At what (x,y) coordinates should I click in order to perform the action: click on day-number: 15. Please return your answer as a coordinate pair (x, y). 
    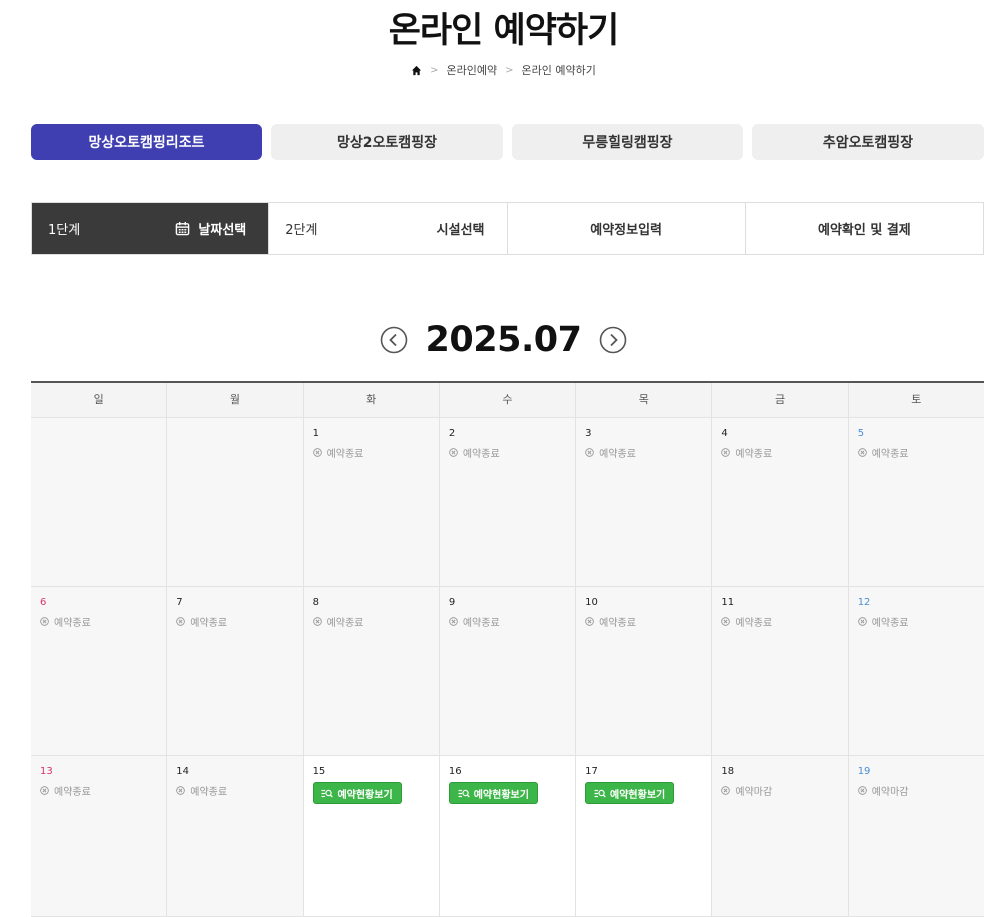
    Looking at the image, I should click on (319, 771).